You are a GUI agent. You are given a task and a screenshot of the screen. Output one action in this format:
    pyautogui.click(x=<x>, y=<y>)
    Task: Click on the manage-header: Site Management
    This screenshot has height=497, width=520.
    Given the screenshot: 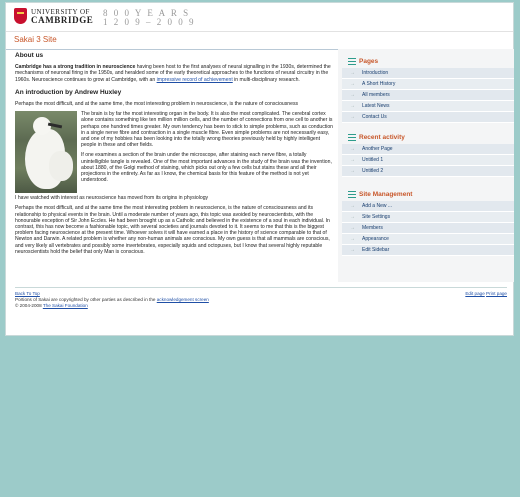 What is the action you would take?
    pyautogui.click(x=428, y=194)
    